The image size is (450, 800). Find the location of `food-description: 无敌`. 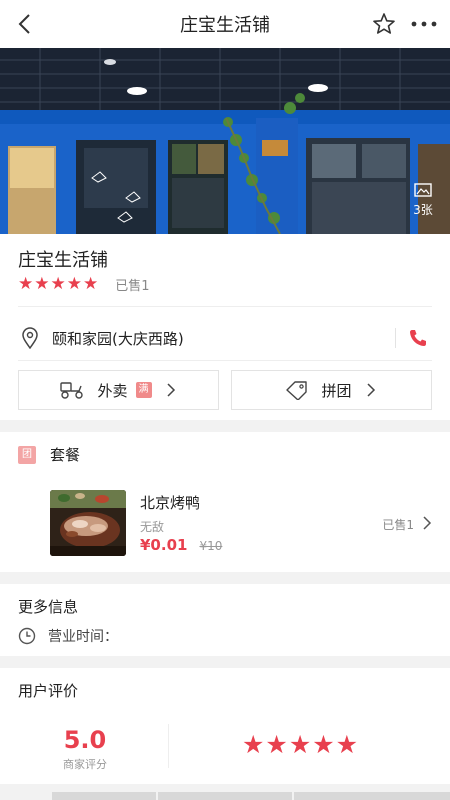

food-description: 无敌 is located at coordinates (152, 527).